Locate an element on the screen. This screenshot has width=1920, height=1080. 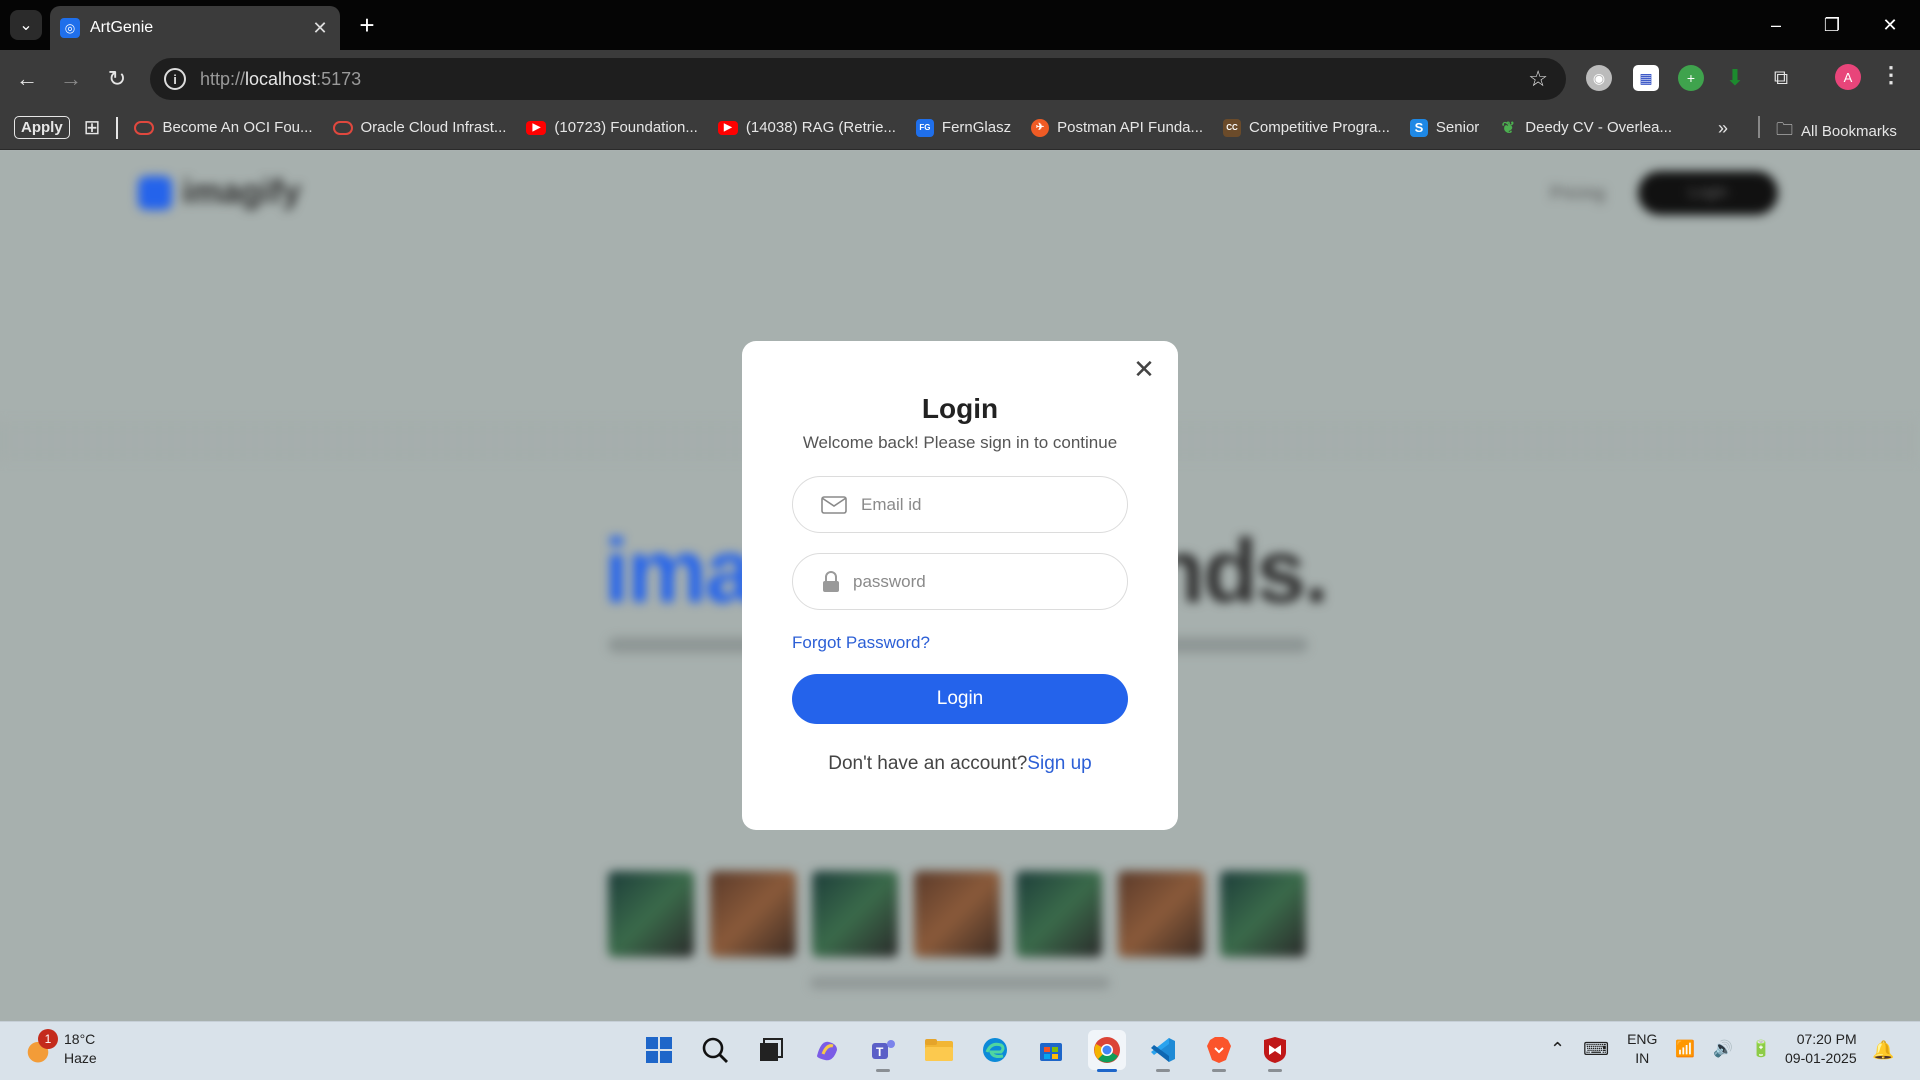
teams-icon: T is located at coordinates (883, 1051).